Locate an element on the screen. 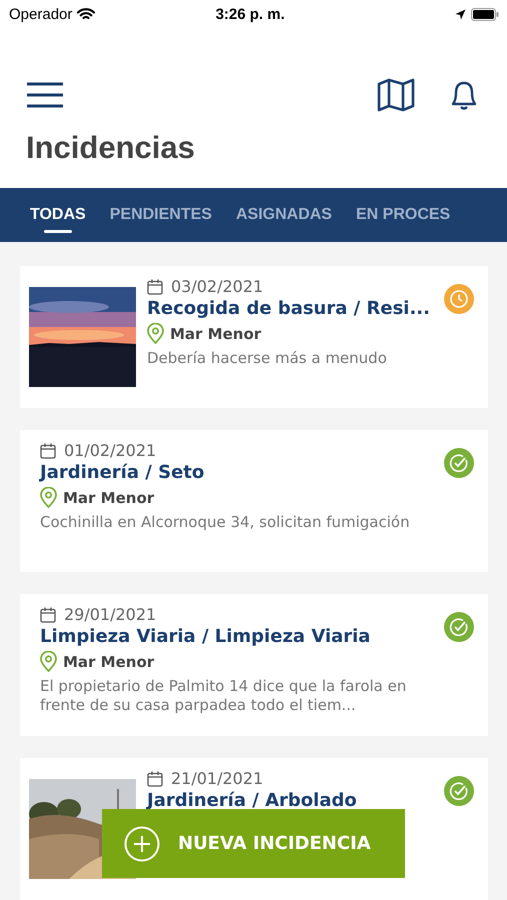 The image size is (507, 900). filter-tab: PENDIENTES is located at coordinates (161, 215).